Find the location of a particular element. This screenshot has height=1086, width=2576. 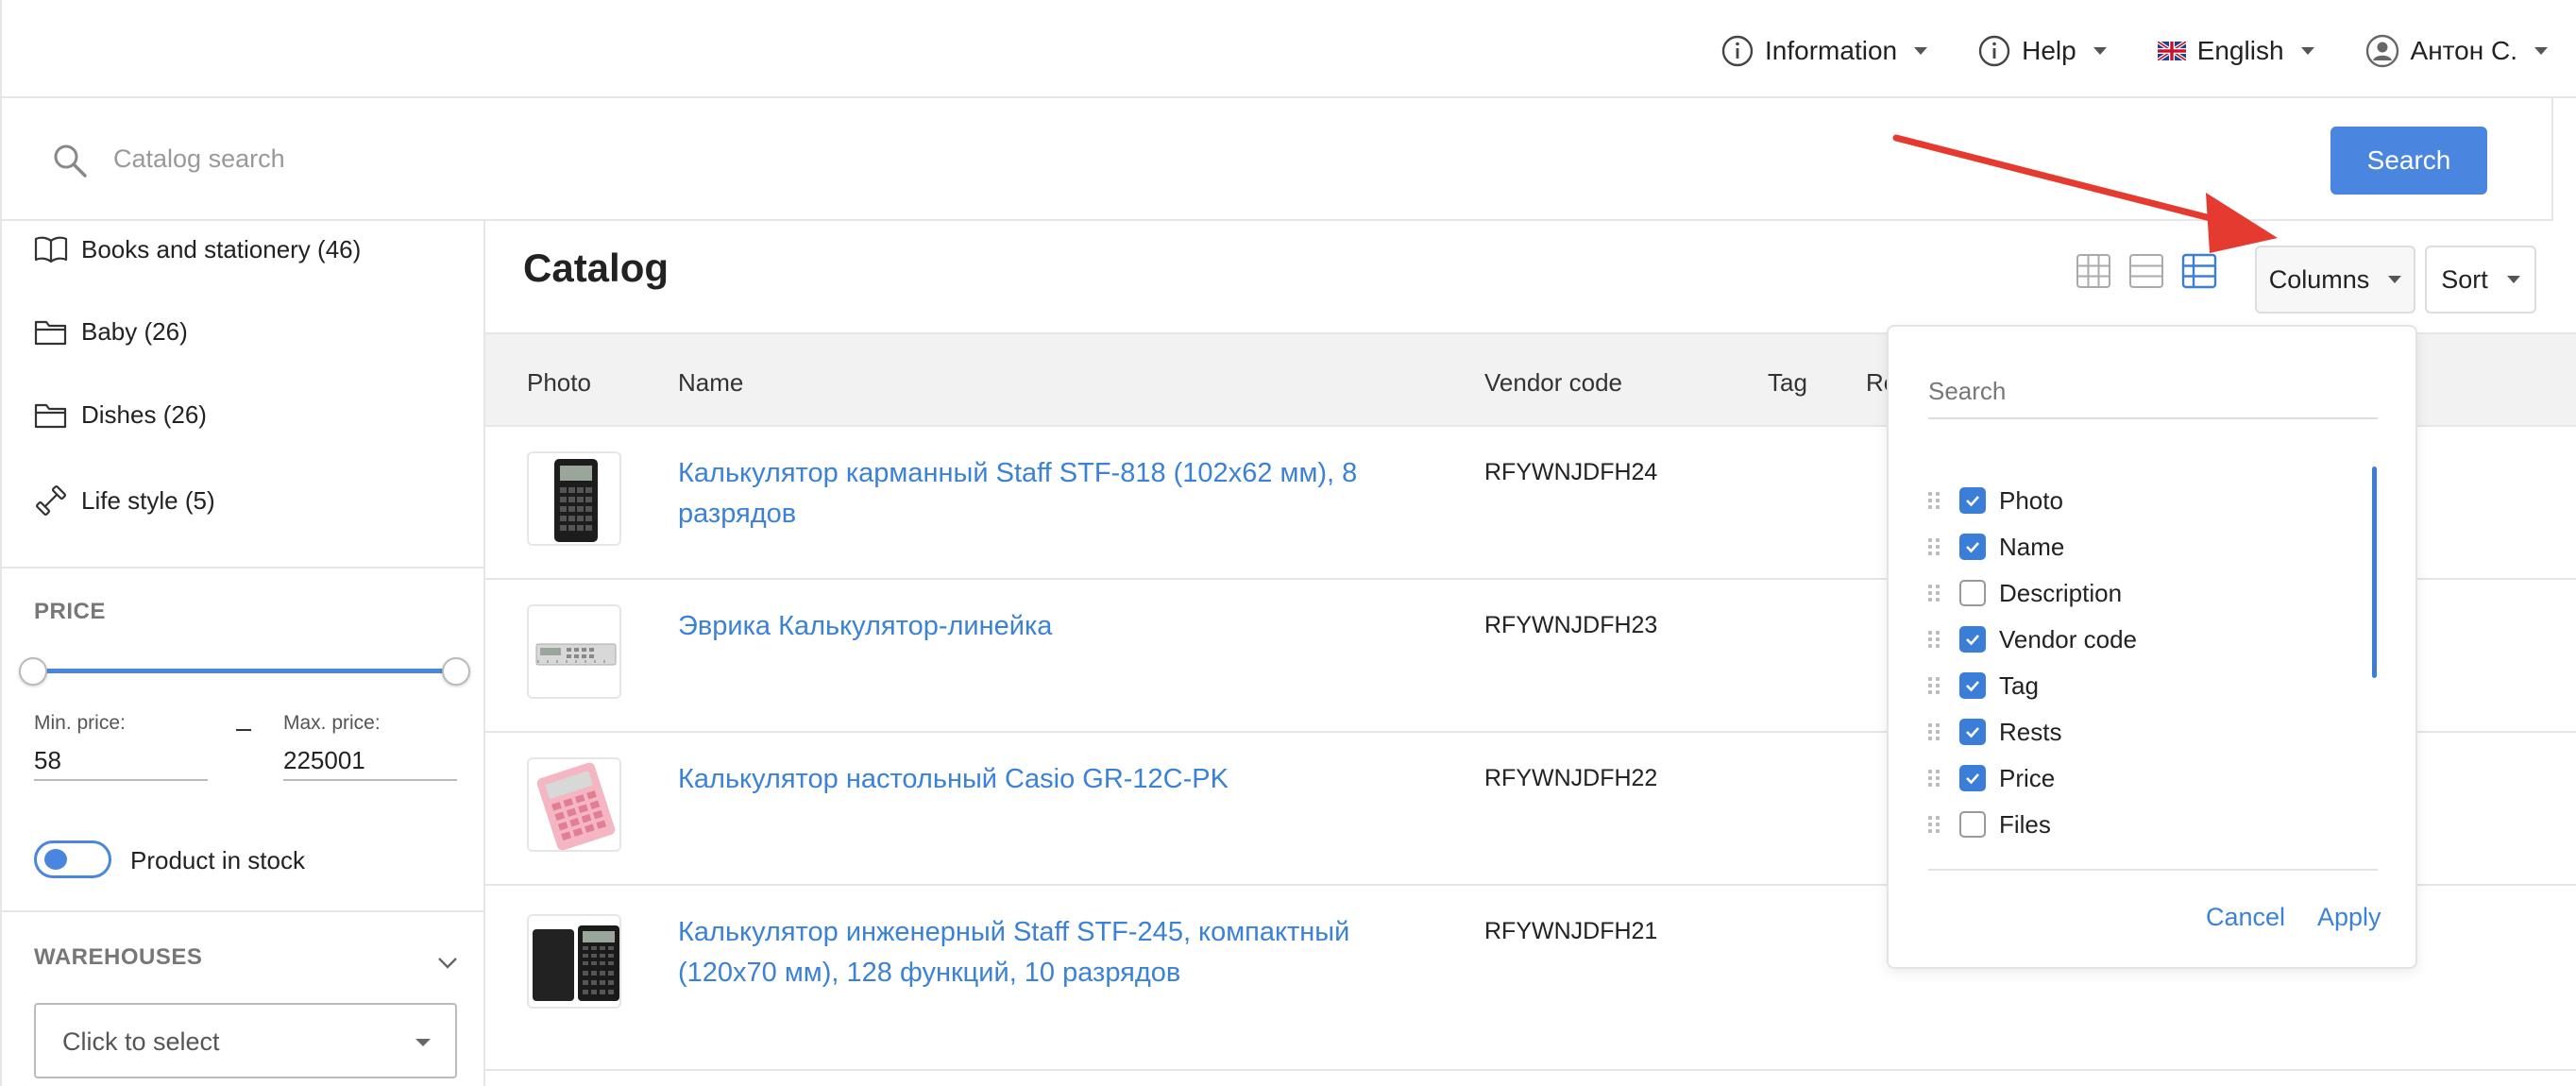

search-button: Search is located at coordinates (2408, 161).